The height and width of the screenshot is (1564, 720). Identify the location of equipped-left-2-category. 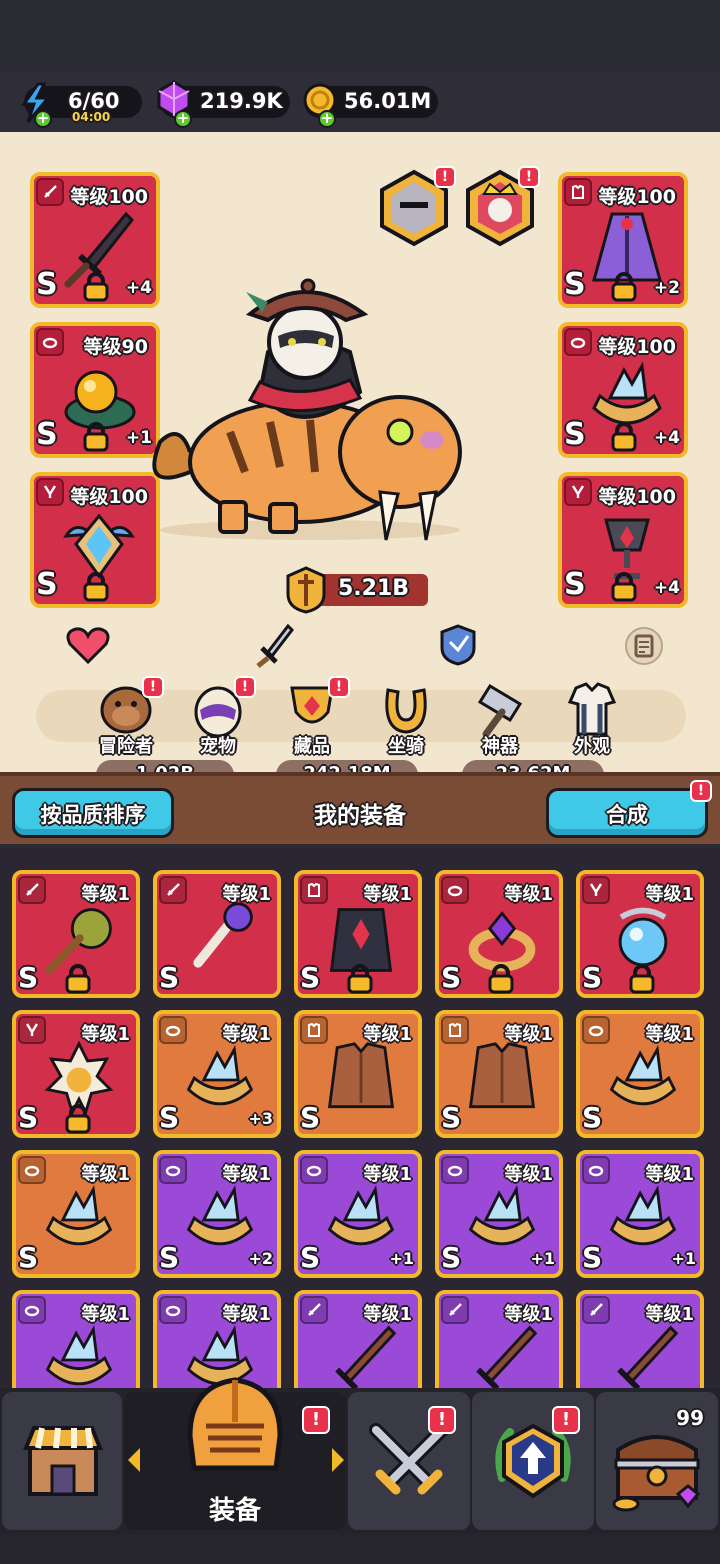
(50, 492).